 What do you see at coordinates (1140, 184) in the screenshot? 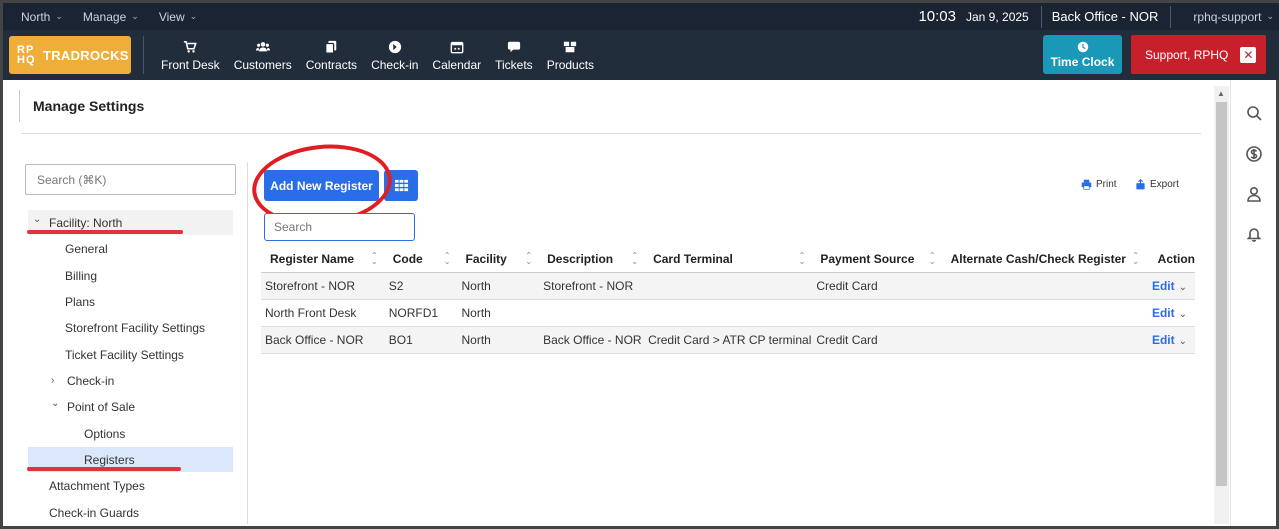
I see `export-icon` at bounding box center [1140, 184].